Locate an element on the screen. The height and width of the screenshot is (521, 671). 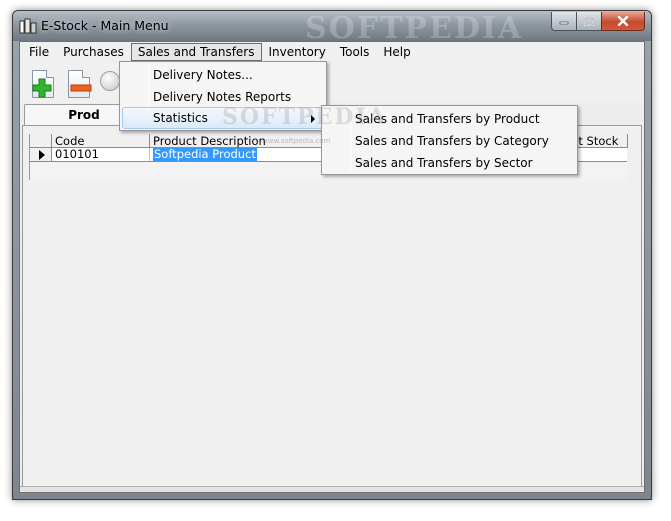
remove-button is located at coordinates (79, 84).